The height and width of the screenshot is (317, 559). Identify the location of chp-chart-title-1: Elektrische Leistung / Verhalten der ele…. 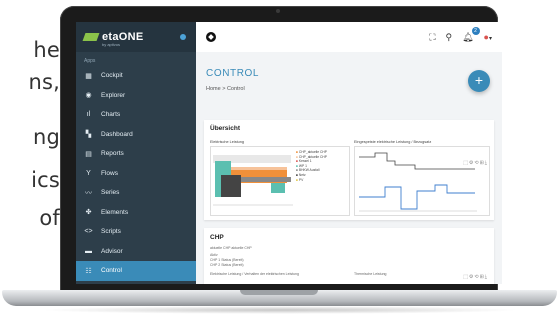
(254, 274).